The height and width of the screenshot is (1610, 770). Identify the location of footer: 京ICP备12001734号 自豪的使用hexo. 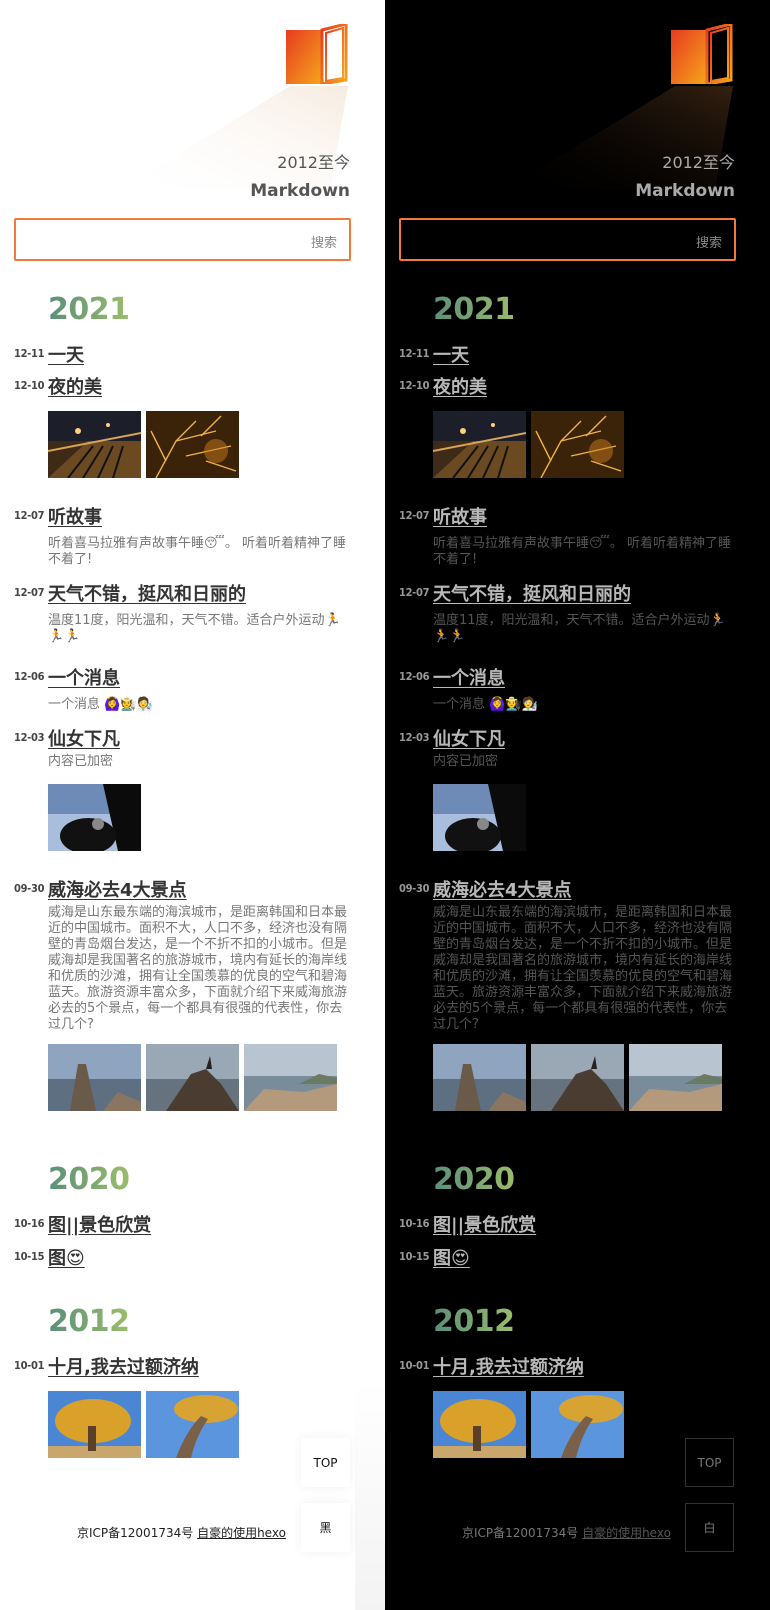
(566, 1532).